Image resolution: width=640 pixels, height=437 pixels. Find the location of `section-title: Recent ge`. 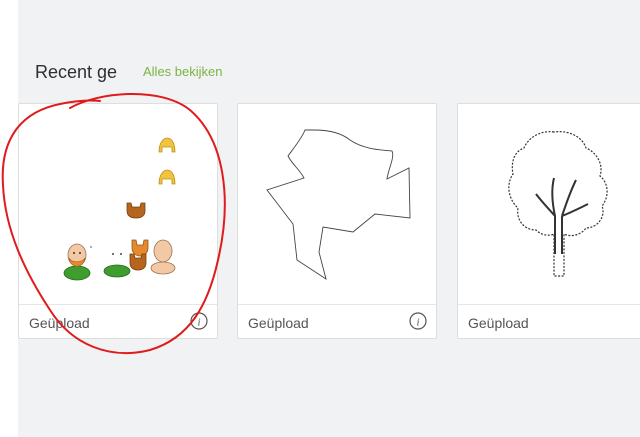

section-title: Recent ge is located at coordinates (76, 72).